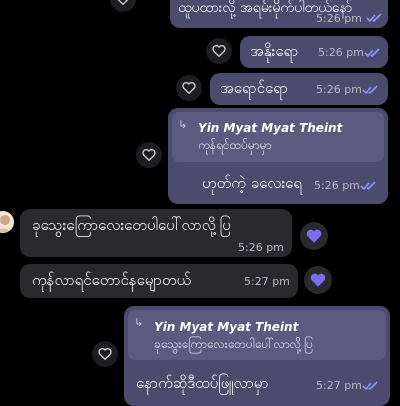  I want to click on message-bubble-incoming: ခုသွေးကြောလေးတေပါပေါ်လာလို့ပြ 5:26 pm, so click(156, 233).